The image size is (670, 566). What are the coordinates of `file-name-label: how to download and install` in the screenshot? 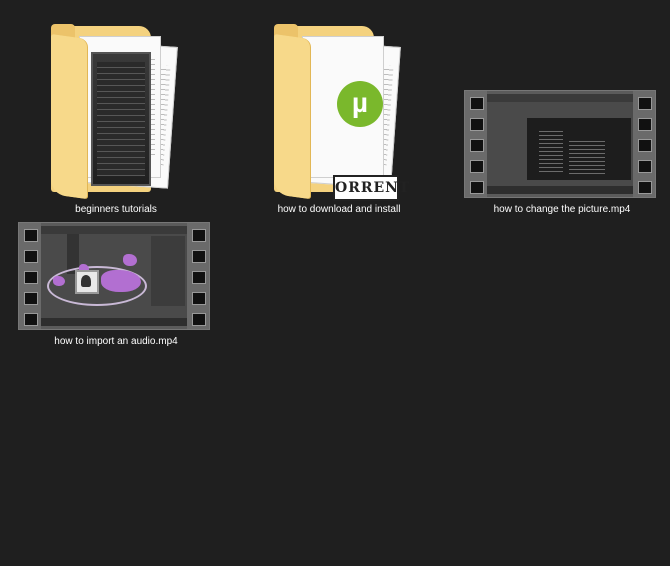 It's located at (339, 209).